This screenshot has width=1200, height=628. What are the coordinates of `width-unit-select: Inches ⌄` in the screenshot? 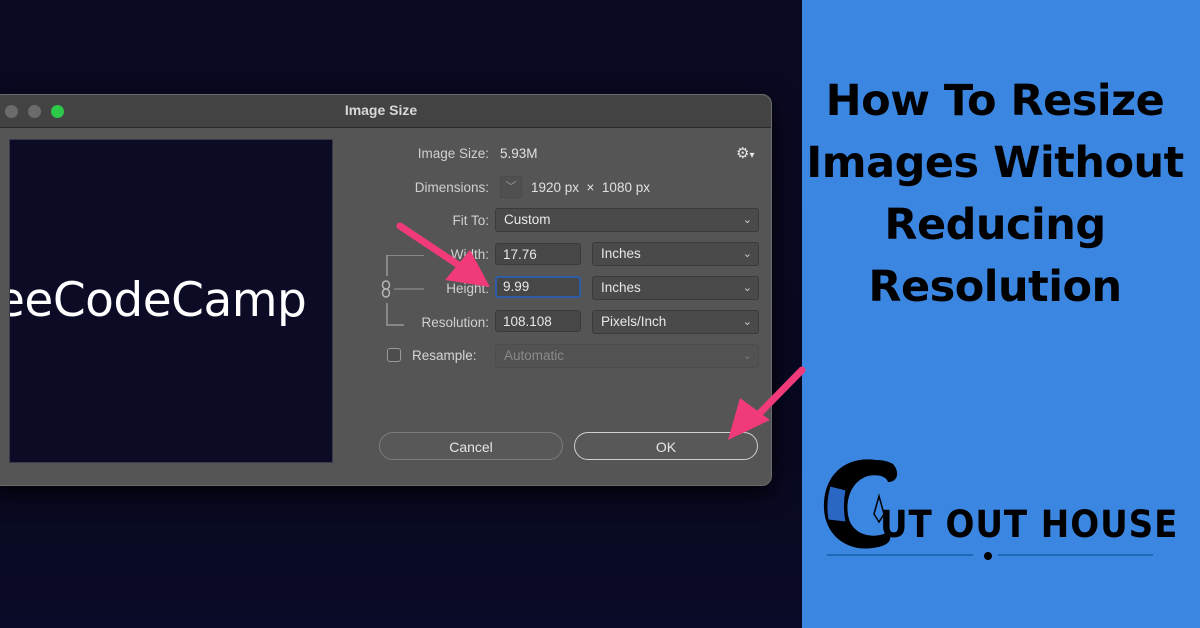 It's located at (675, 254).